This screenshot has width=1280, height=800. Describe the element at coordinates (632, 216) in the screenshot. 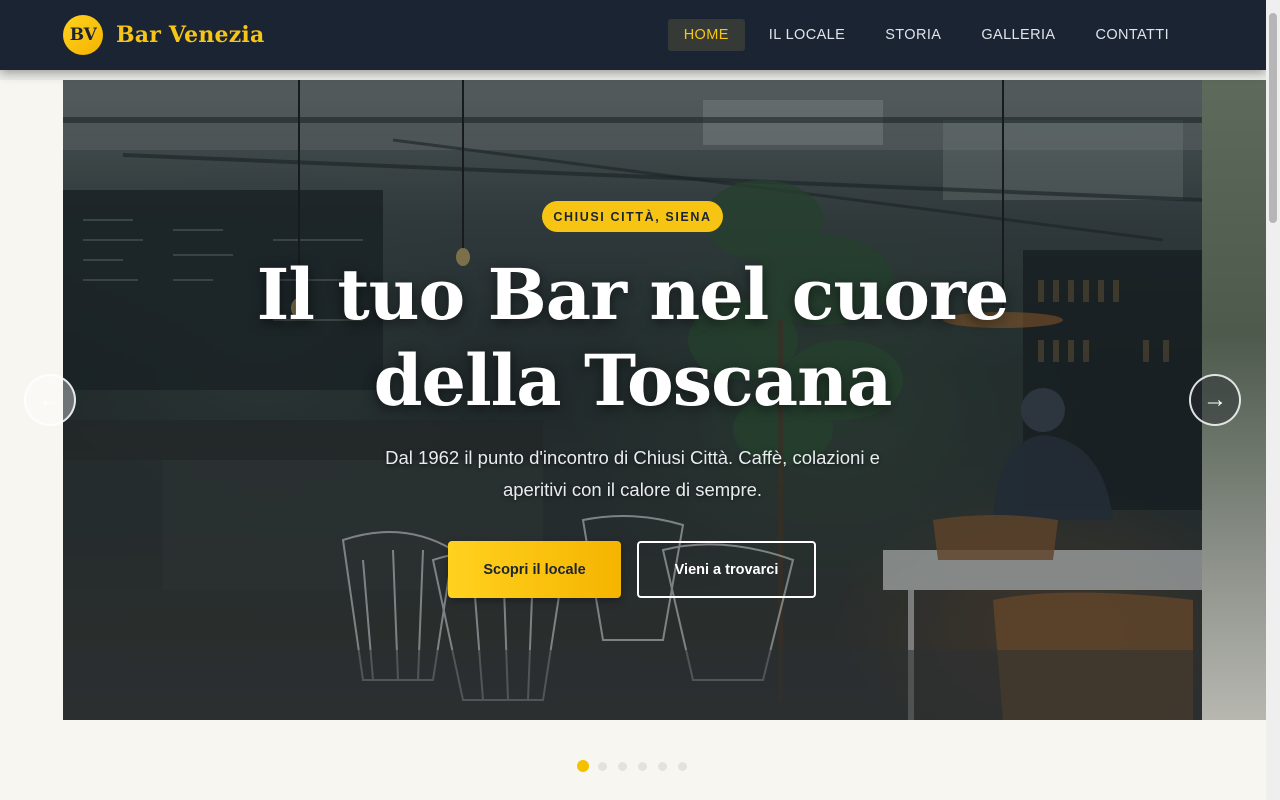

I see `location-badge: CHIUSI CITTÀ, SIENA` at that location.